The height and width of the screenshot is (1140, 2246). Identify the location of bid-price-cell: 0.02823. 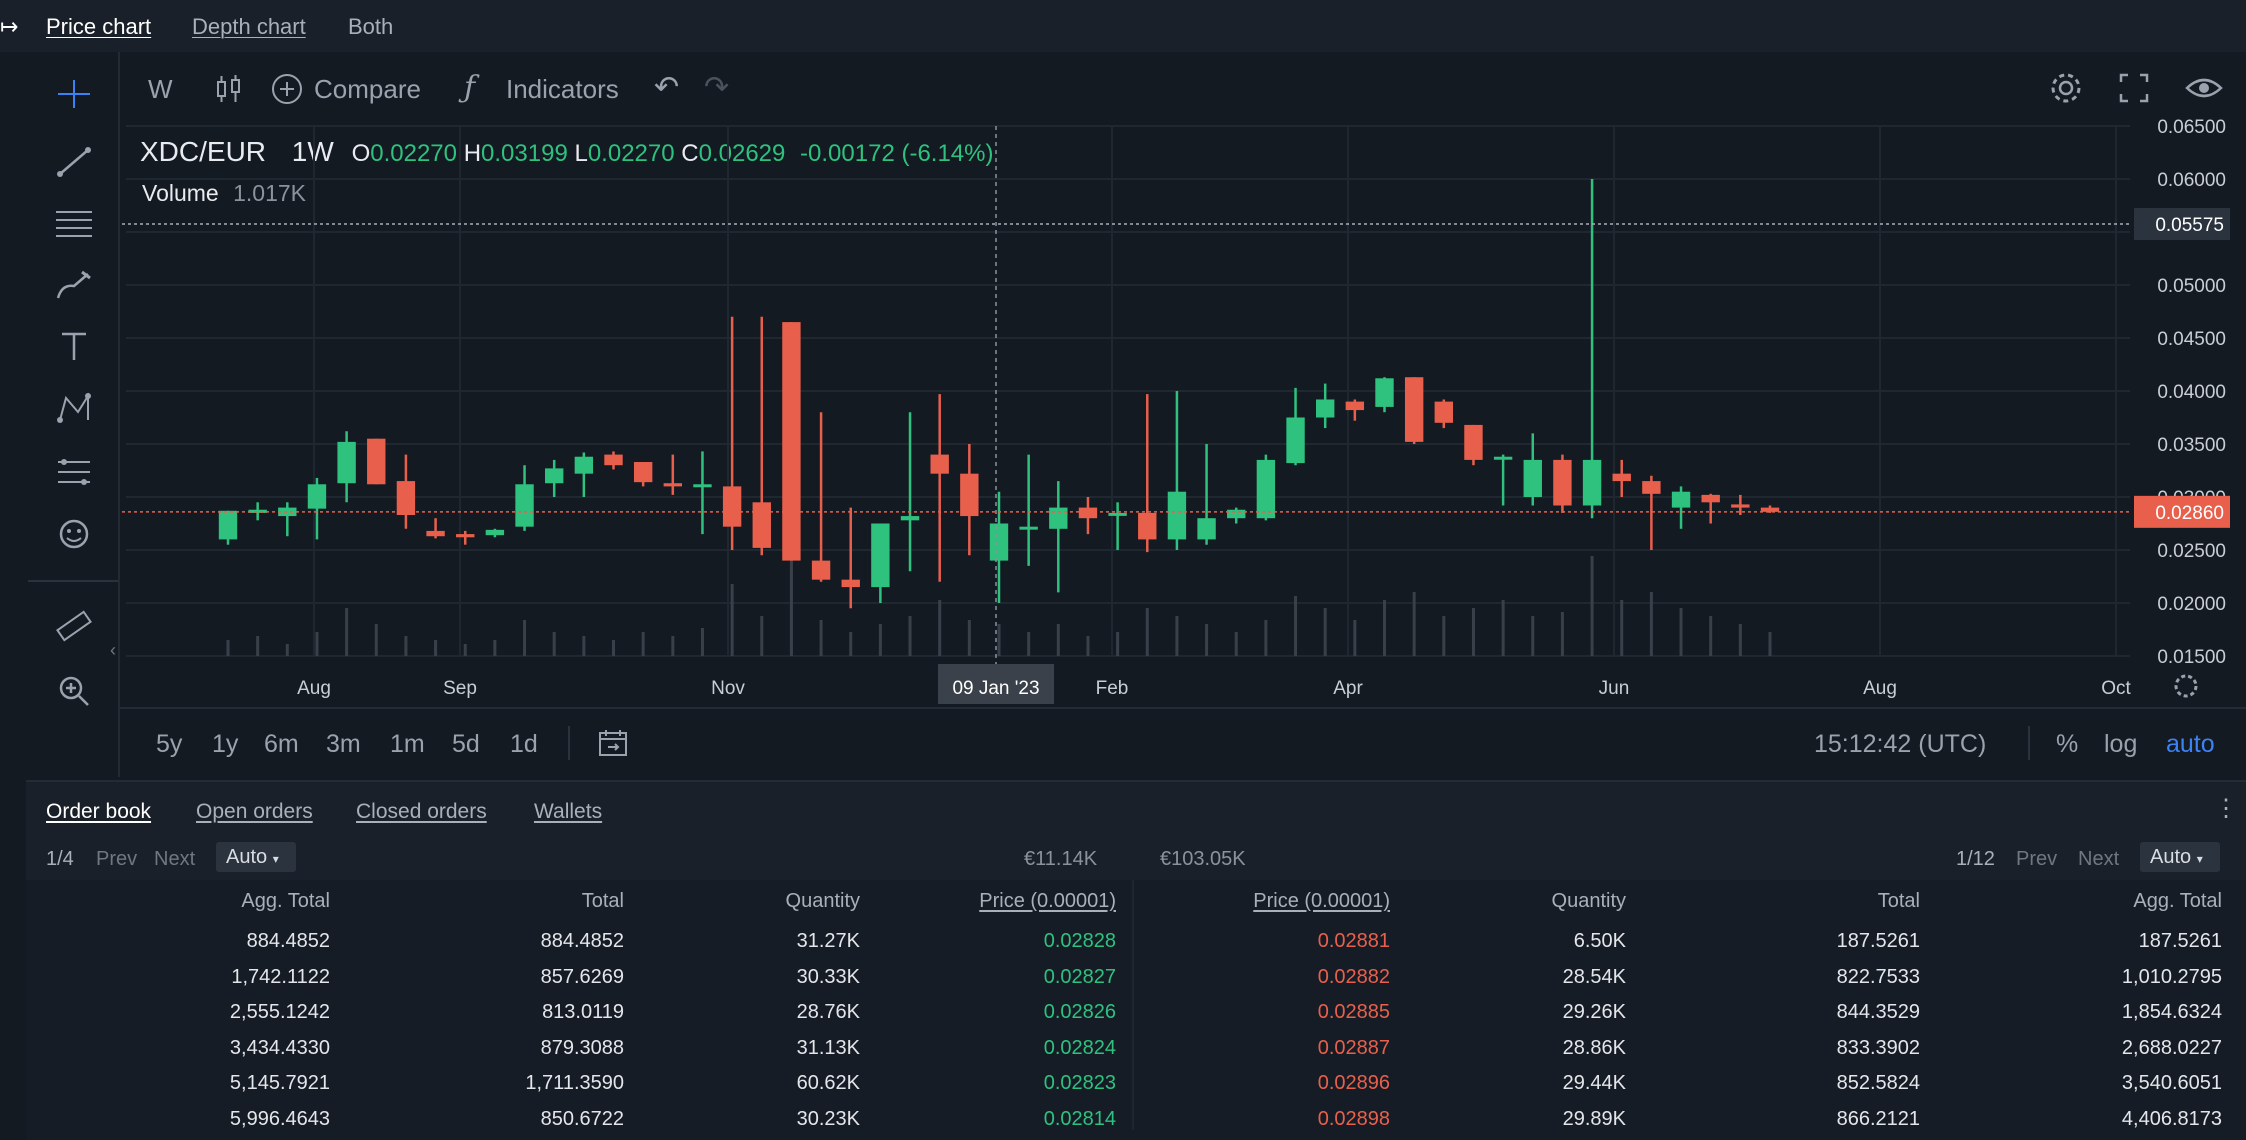
(998, 1083).